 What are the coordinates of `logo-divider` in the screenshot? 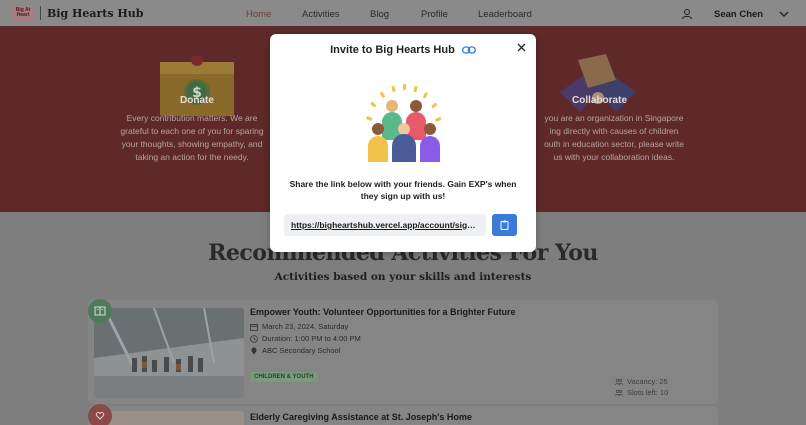 It's located at (40, 13).